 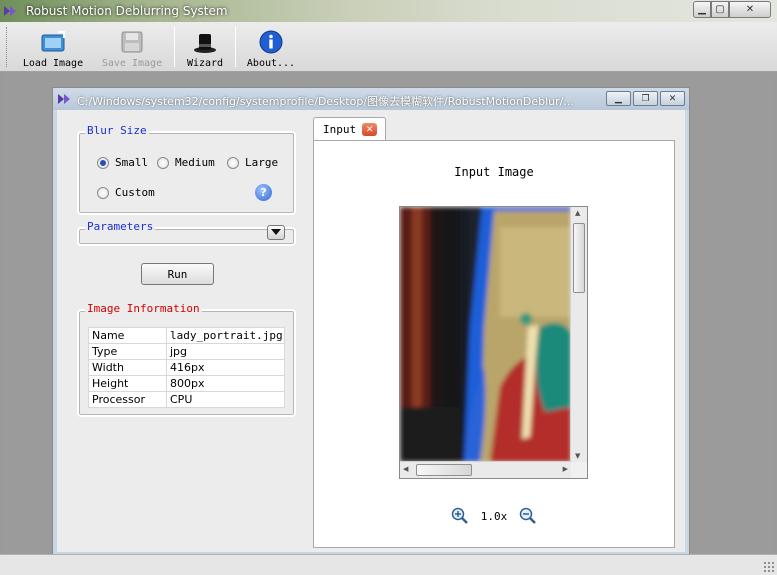 What do you see at coordinates (485, 334) in the screenshot?
I see `input-image` at bounding box center [485, 334].